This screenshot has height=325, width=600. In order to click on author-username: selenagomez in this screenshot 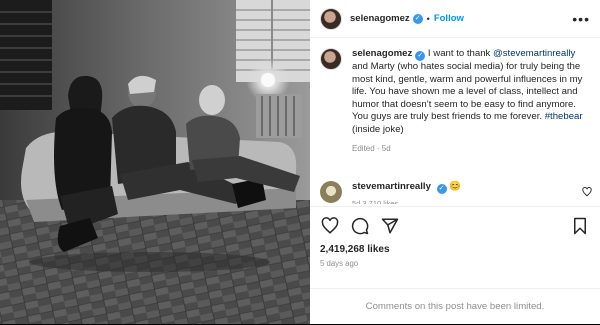, I will do `click(380, 18)`.